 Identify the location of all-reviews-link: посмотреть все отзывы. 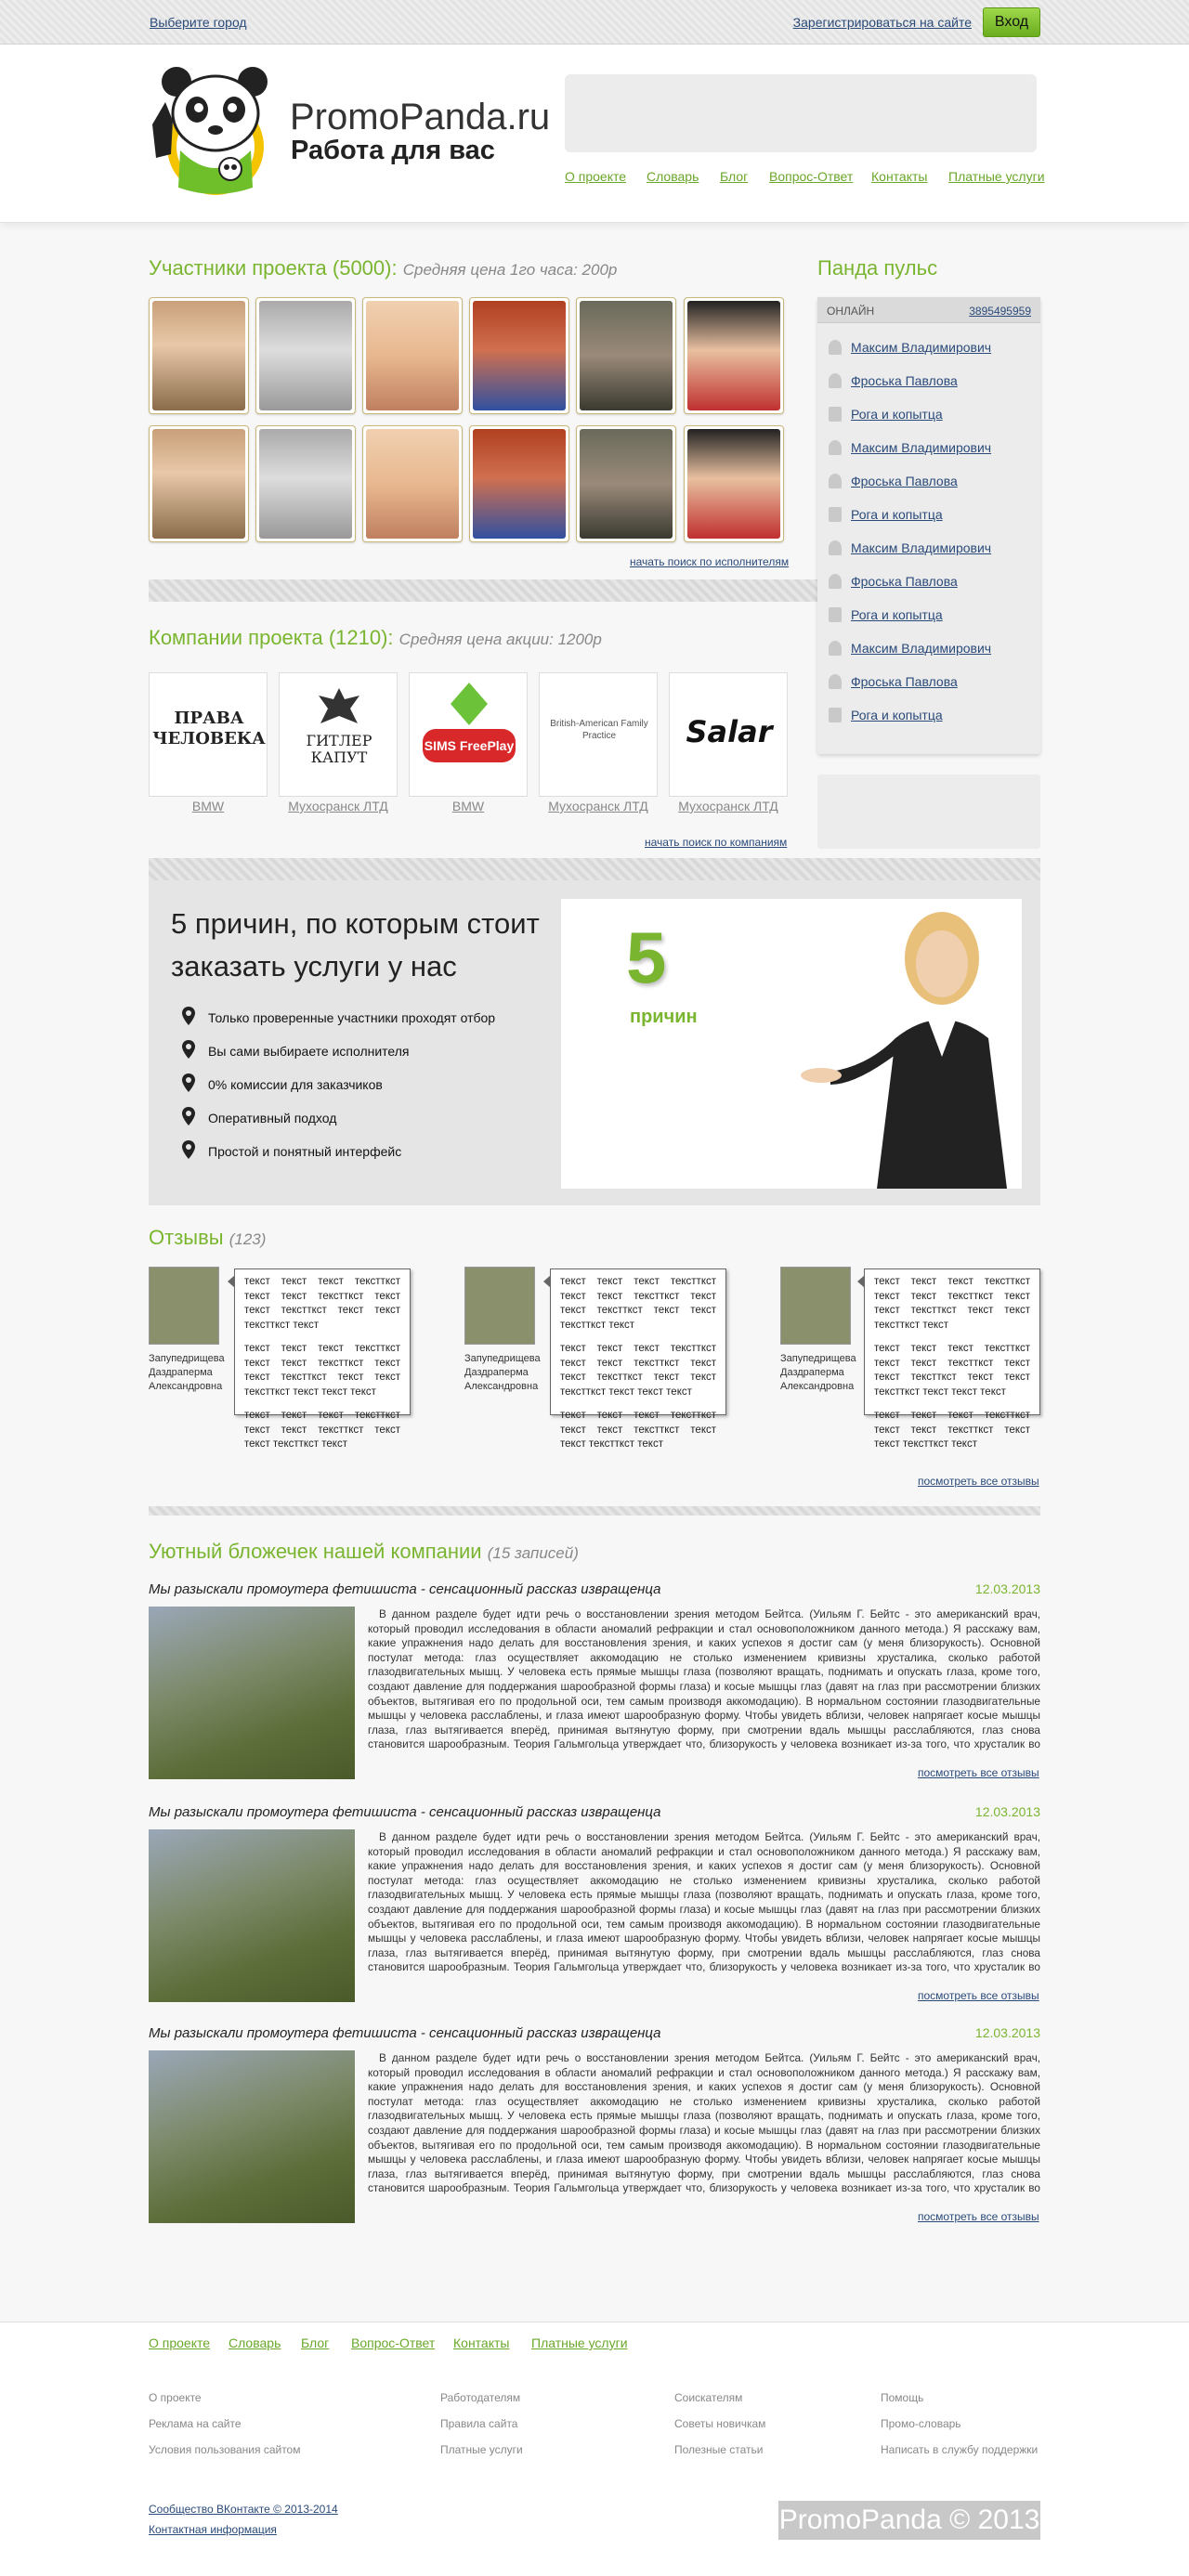
(979, 1482).